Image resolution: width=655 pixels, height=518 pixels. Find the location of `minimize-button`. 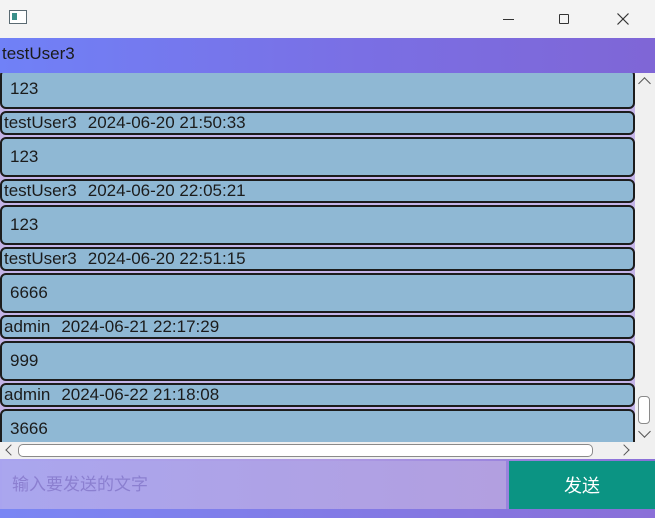

minimize-button is located at coordinates (508, 19).